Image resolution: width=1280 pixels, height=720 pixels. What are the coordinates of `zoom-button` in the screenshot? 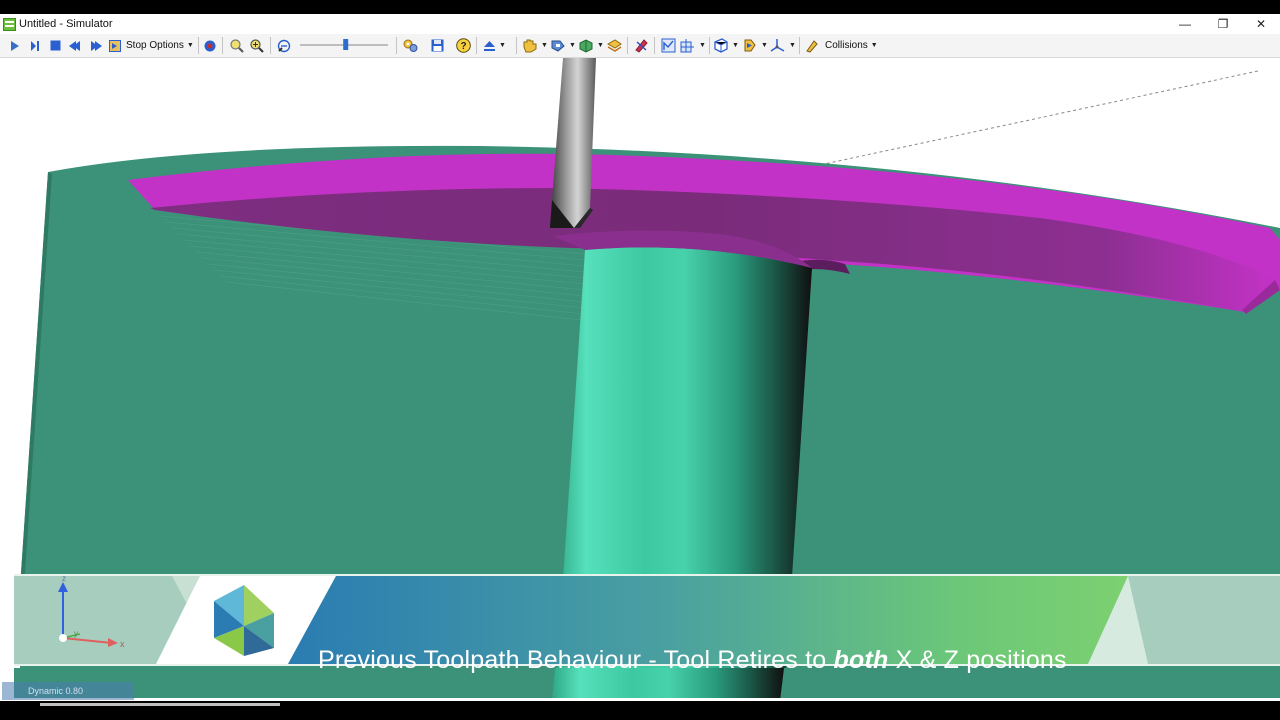 It's located at (237, 45).